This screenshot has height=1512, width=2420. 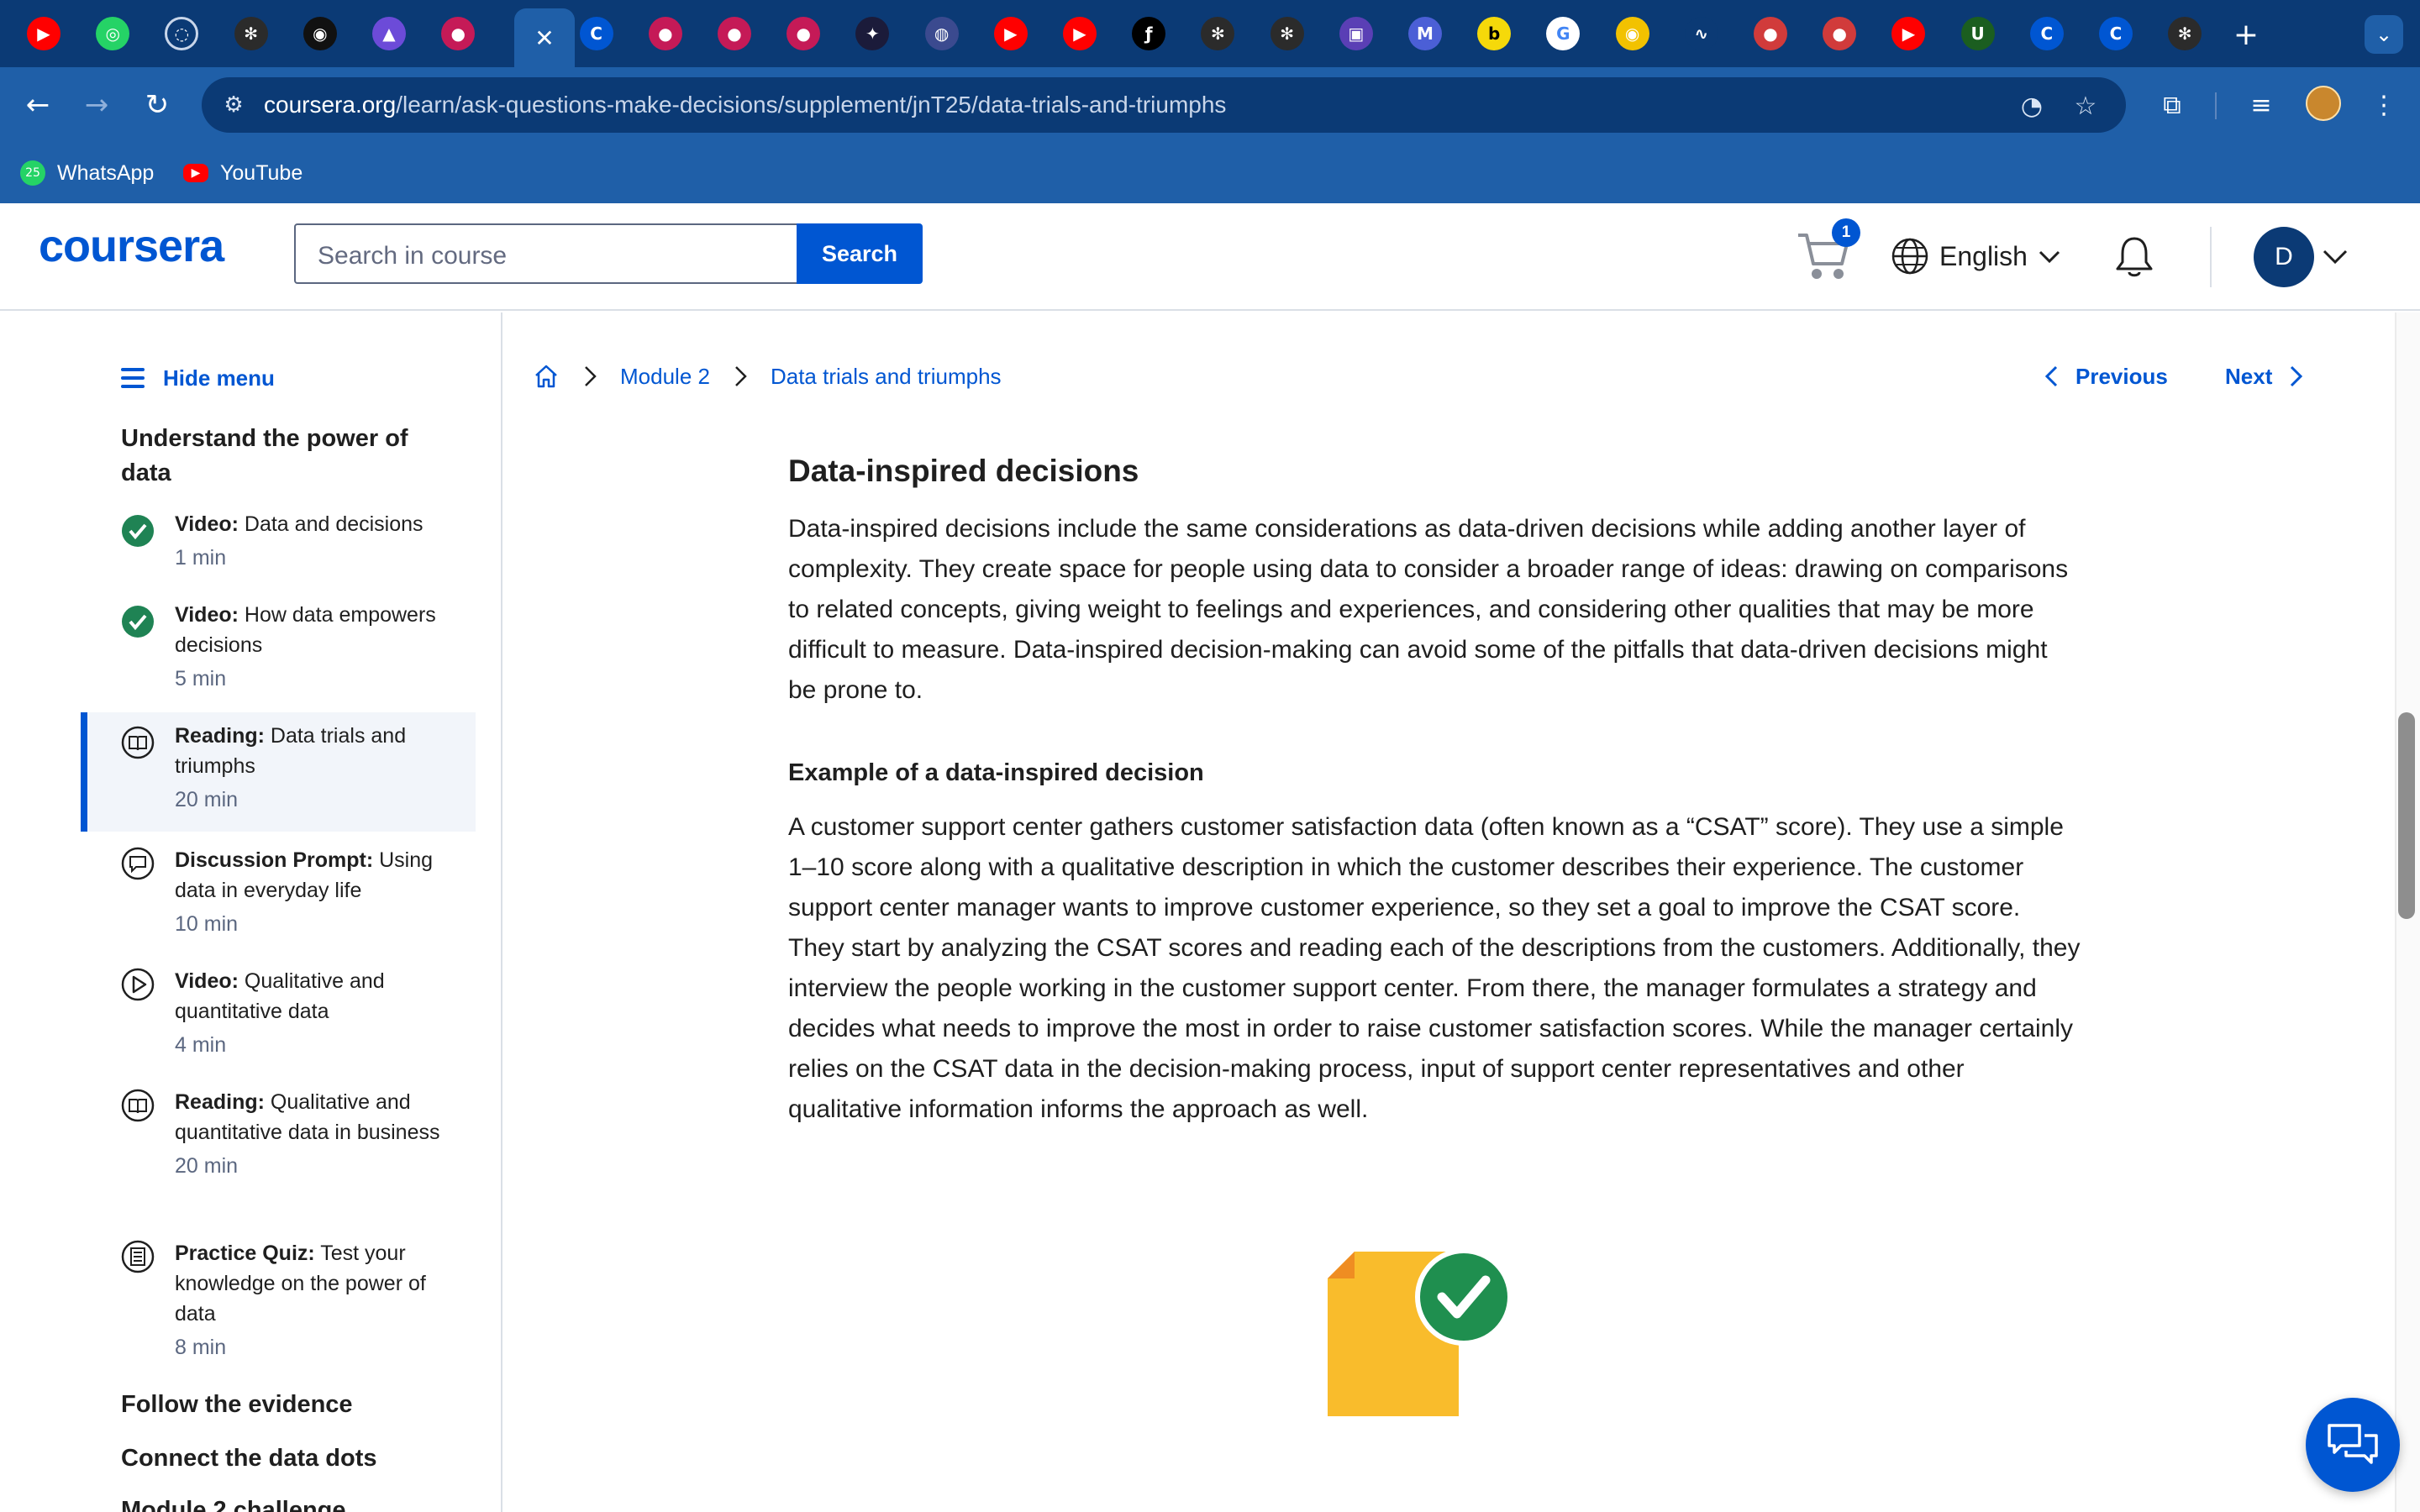 What do you see at coordinates (233, 1504) in the screenshot?
I see `module-link-module-2-challenge: Module 2 challenge` at bounding box center [233, 1504].